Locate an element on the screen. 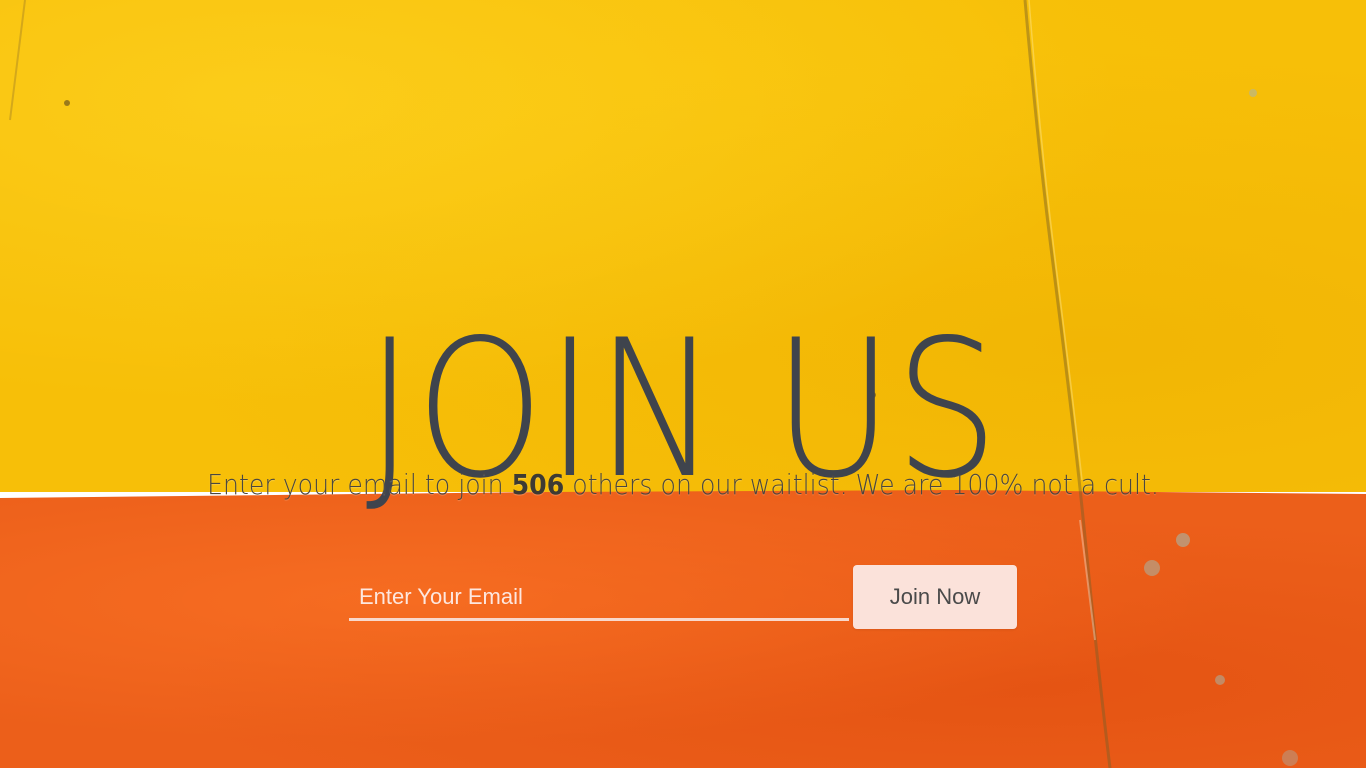  join-now-button: Join Now is located at coordinates (935, 597).